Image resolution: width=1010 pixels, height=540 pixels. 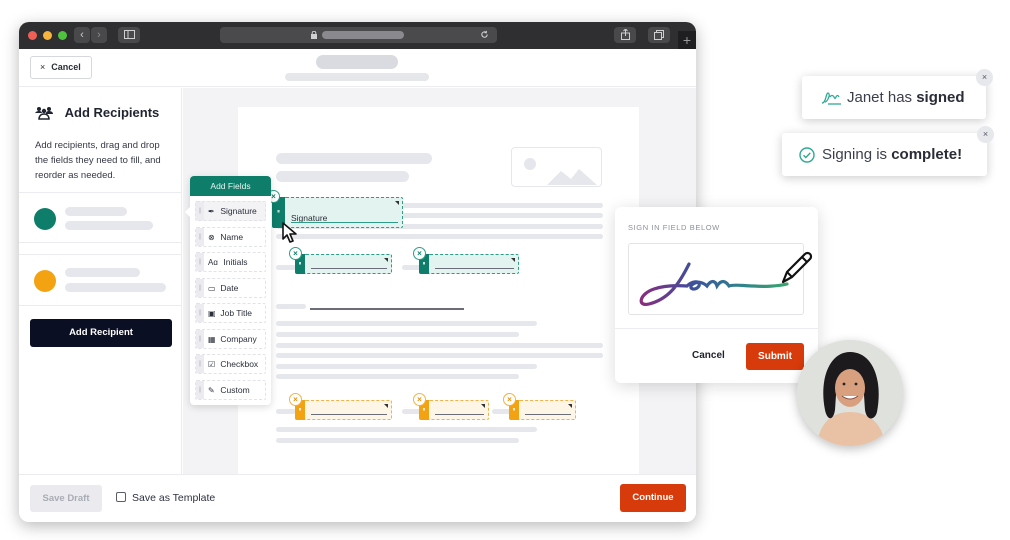 I want to click on save-as-template-checkbox: Save as Template, so click(x=165, y=498).